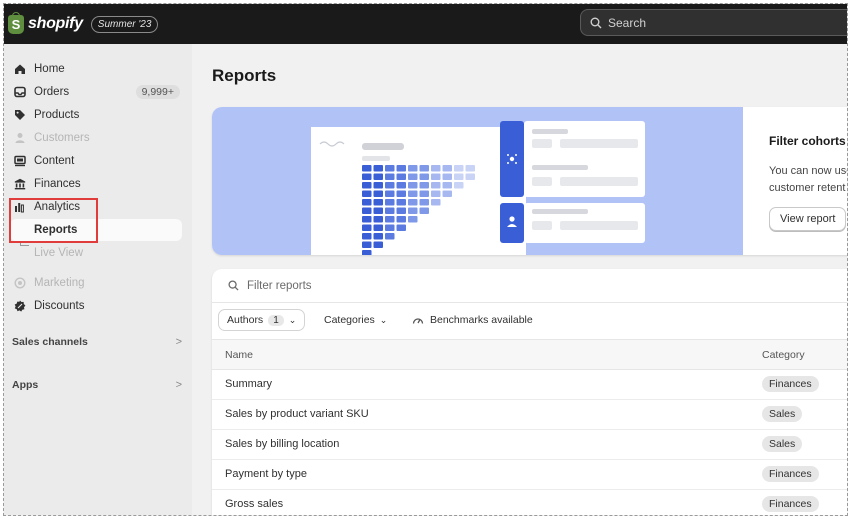 The height and width of the screenshot is (519, 851). Describe the element at coordinates (54, 161) in the screenshot. I see `sidebar-item-label: Content` at that location.